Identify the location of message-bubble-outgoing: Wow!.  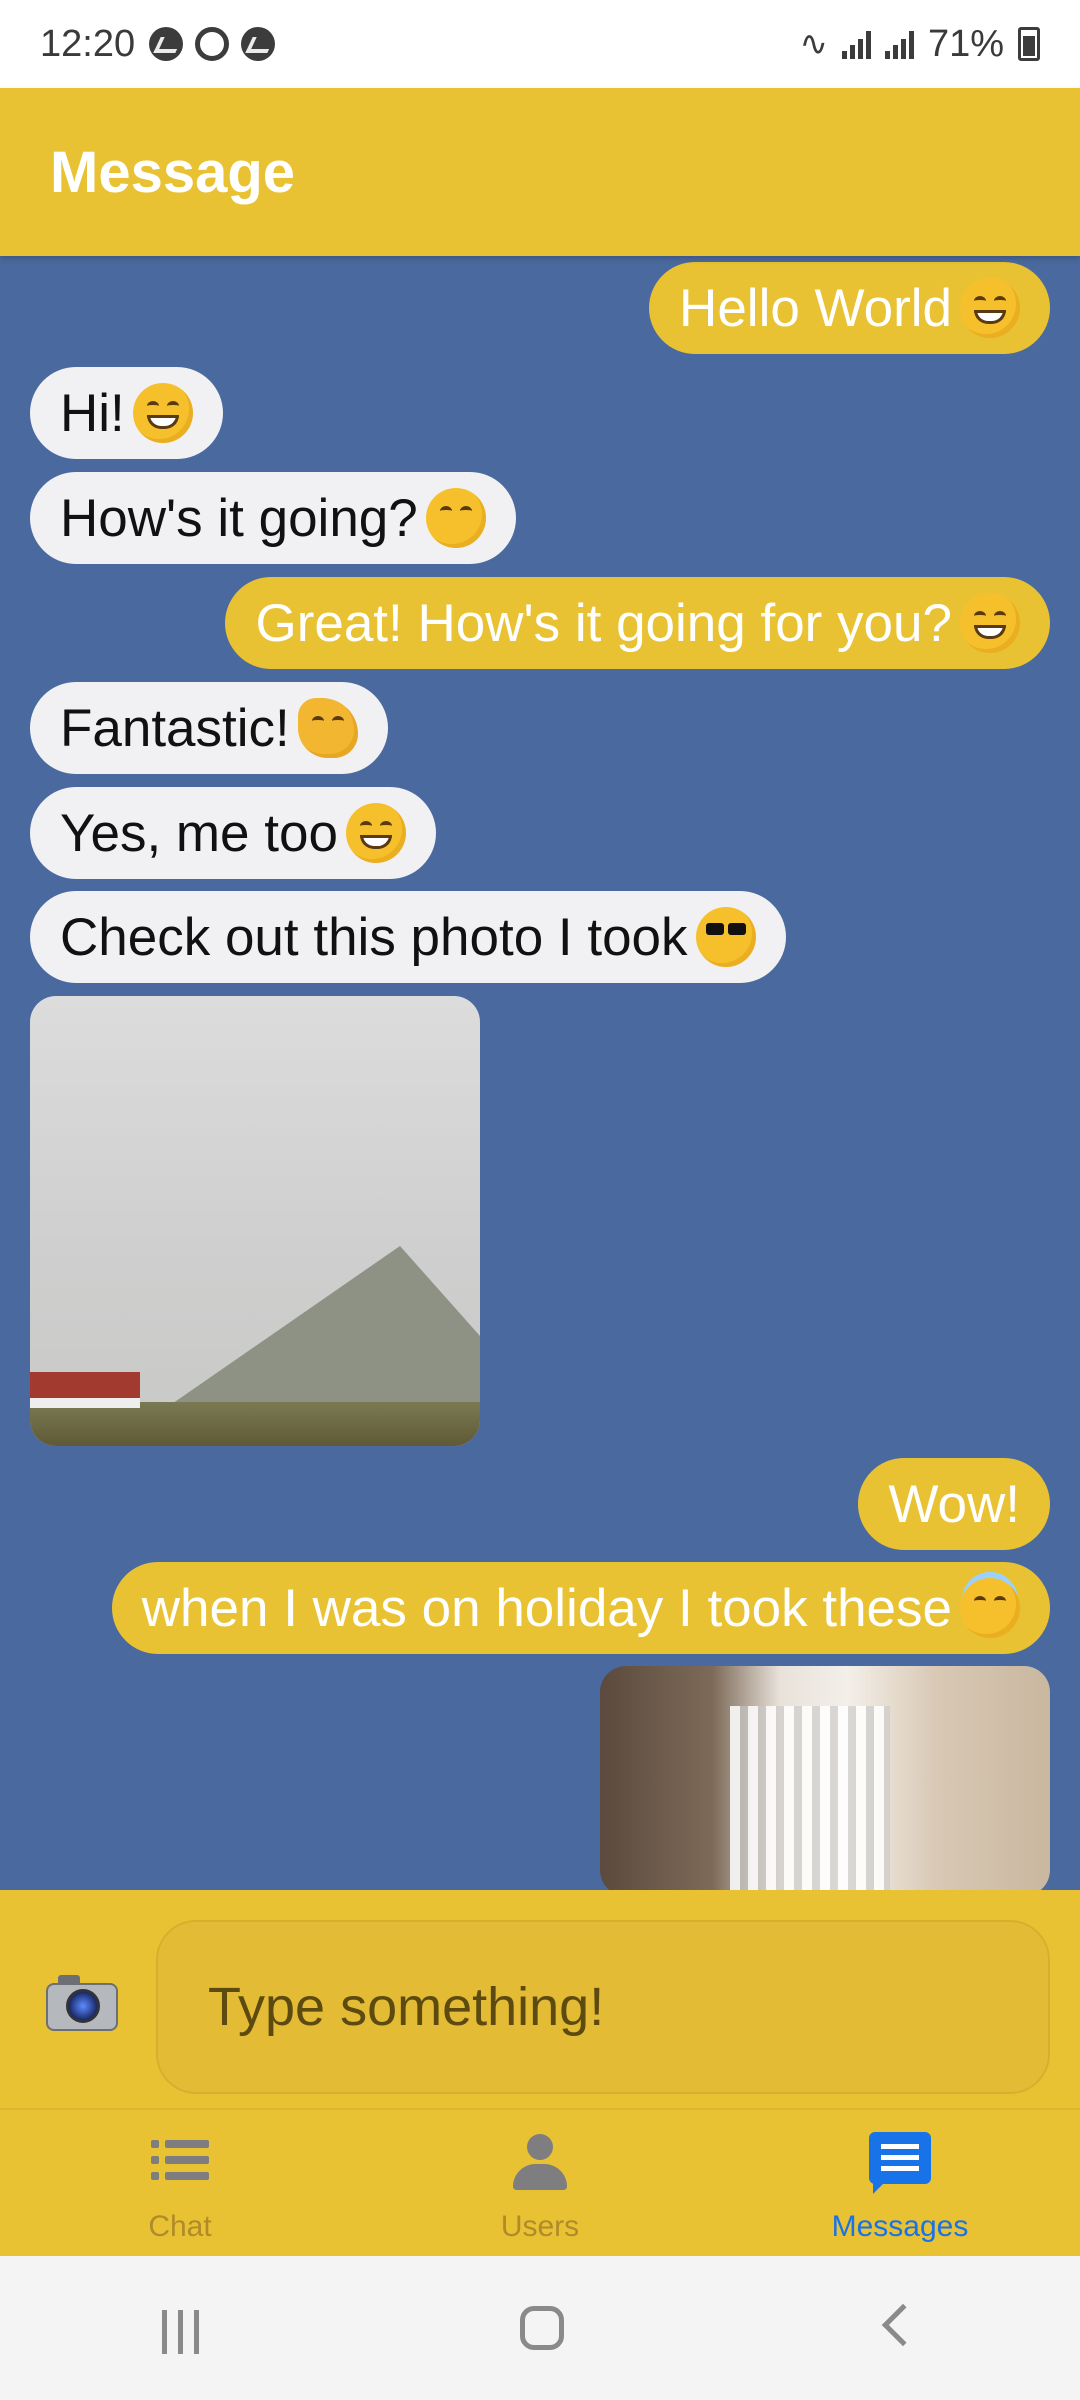
(954, 1504).